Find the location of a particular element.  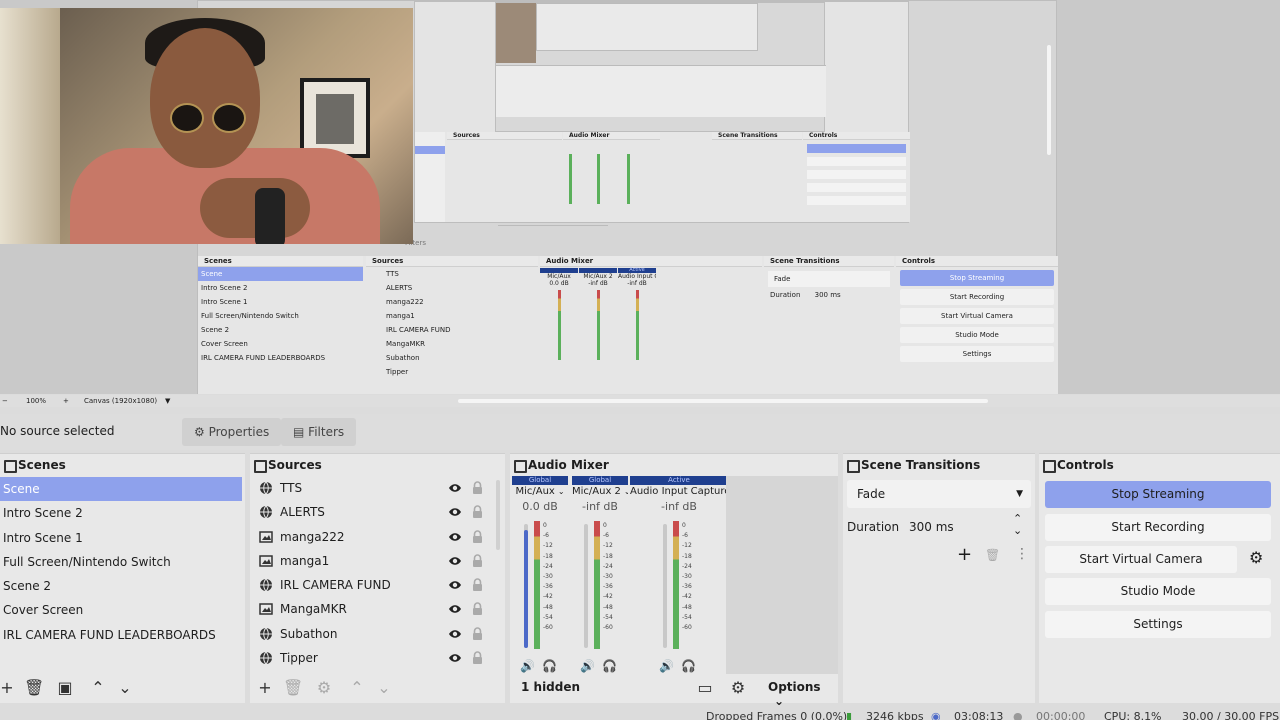

no-source-label: No source selected is located at coordinates (57, 431).